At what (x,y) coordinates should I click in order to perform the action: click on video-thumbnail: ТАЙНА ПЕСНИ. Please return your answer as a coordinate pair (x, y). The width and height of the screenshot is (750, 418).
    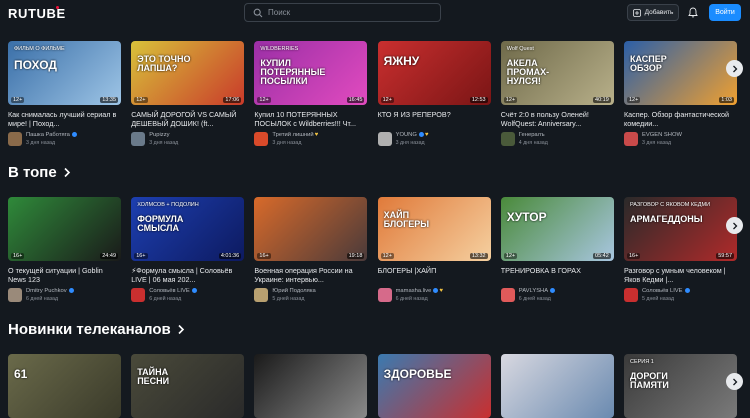
    Looking at the image, I should click on (188, 386).